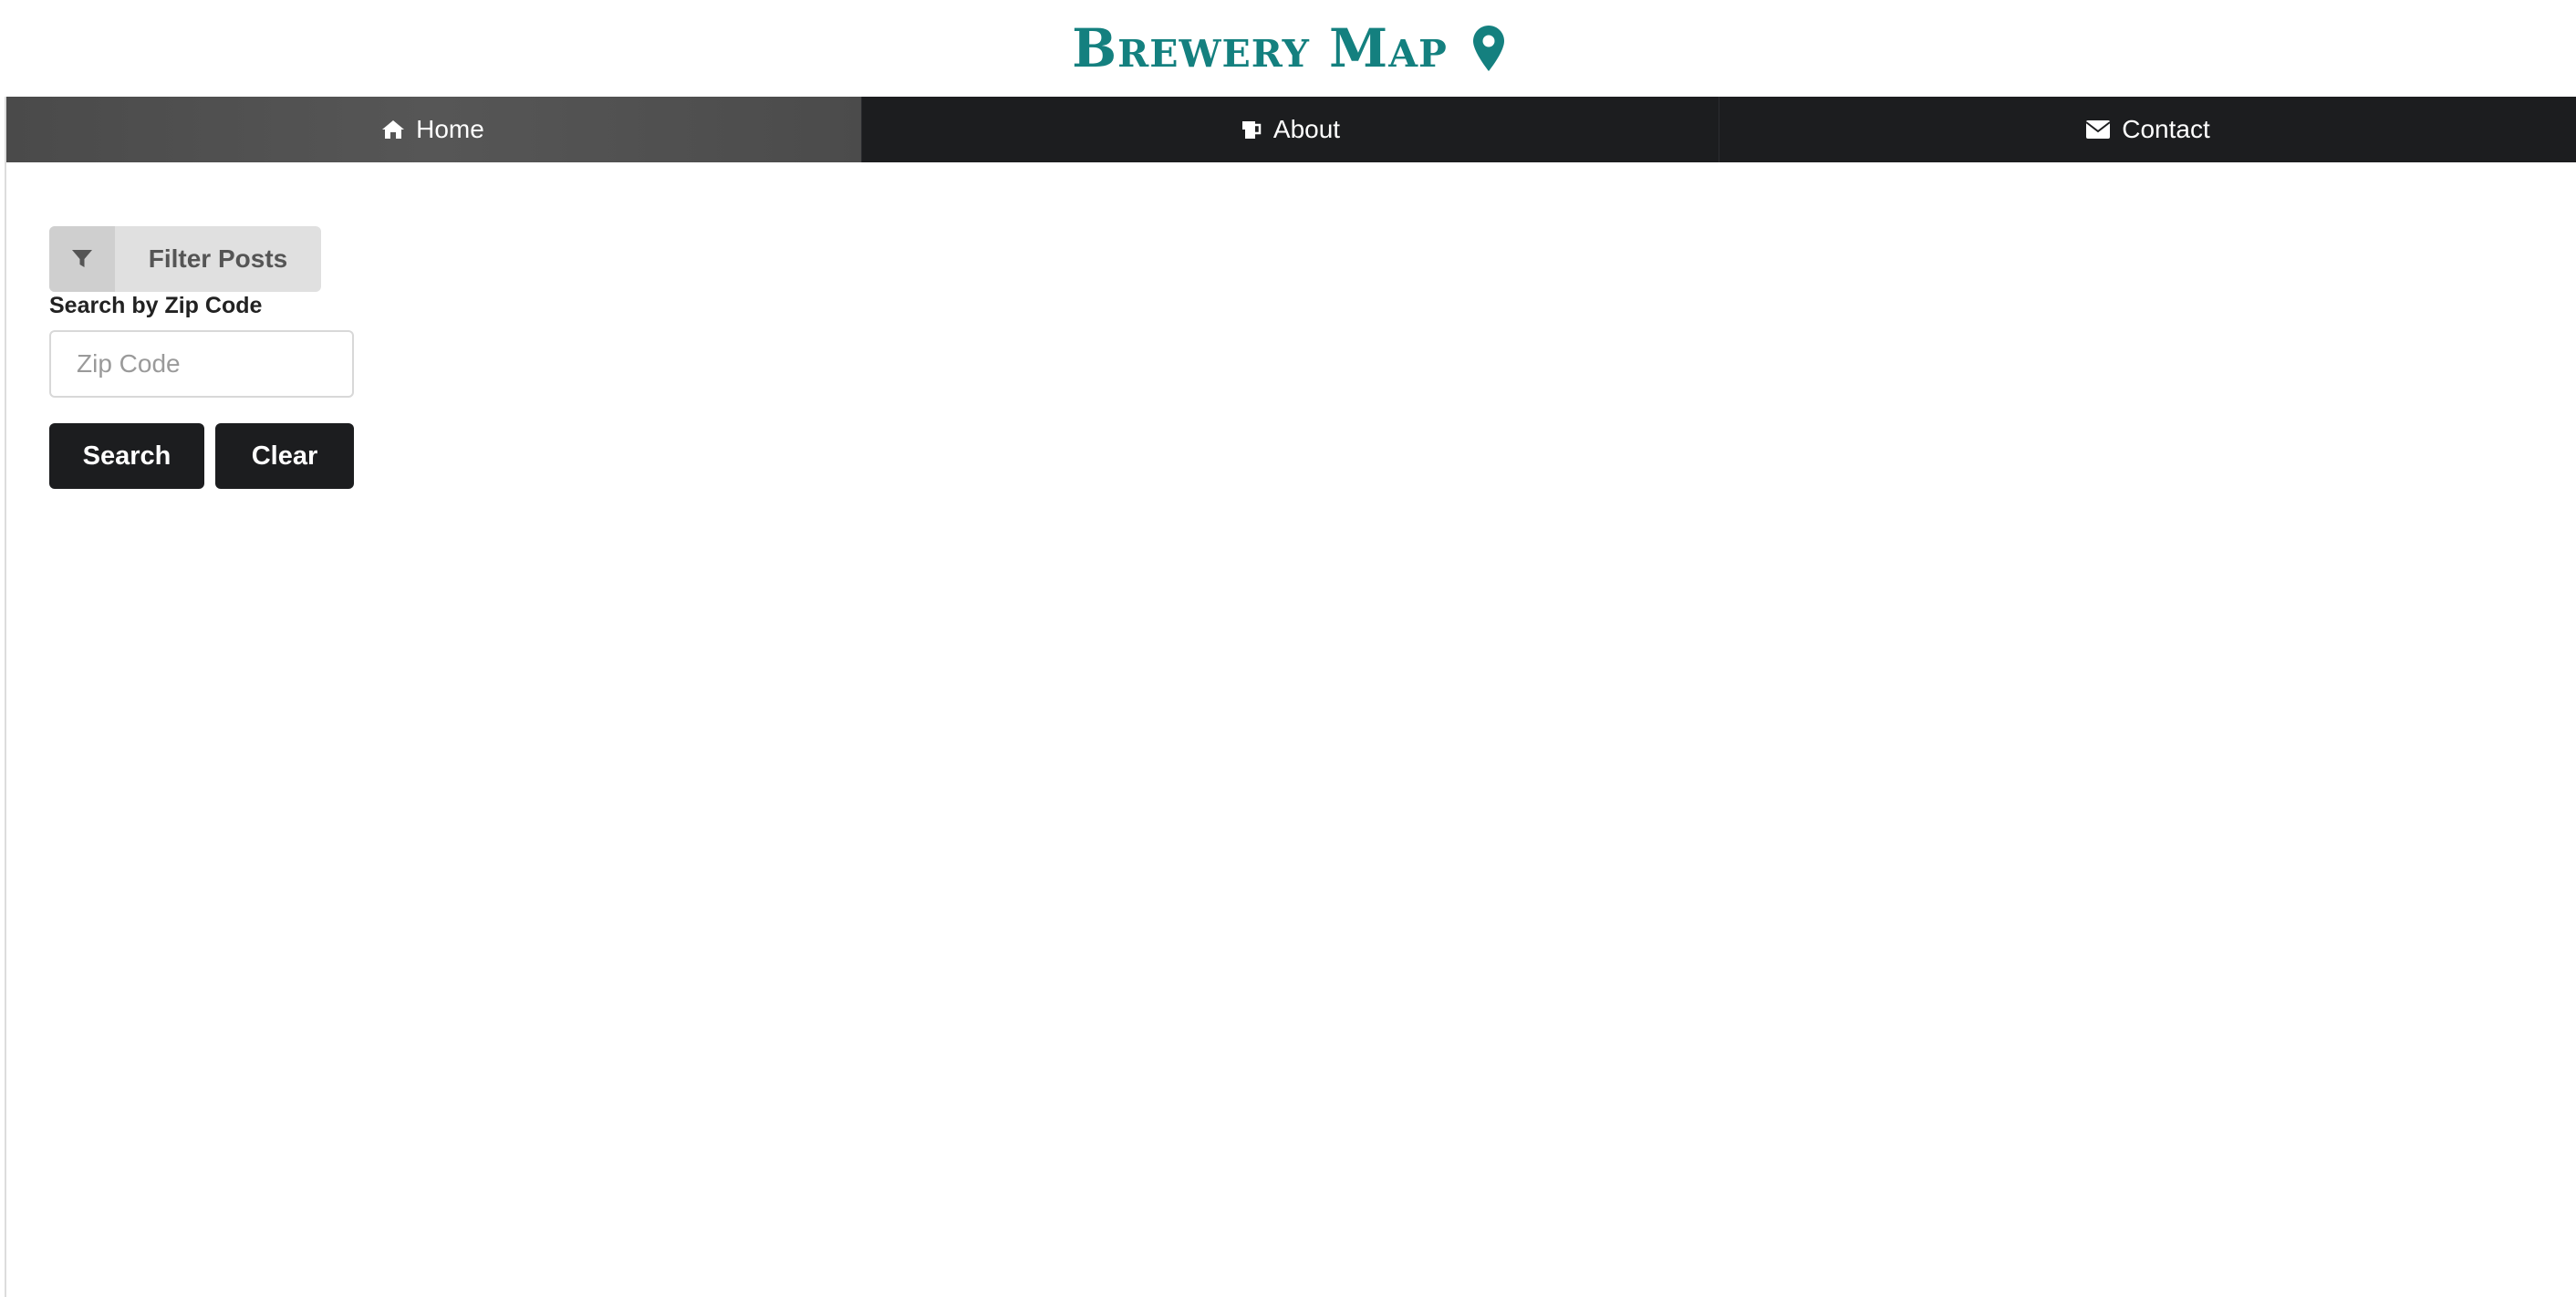 The image size is (2576, 1297). I want to click on zip-code-input, so click(201, 364).